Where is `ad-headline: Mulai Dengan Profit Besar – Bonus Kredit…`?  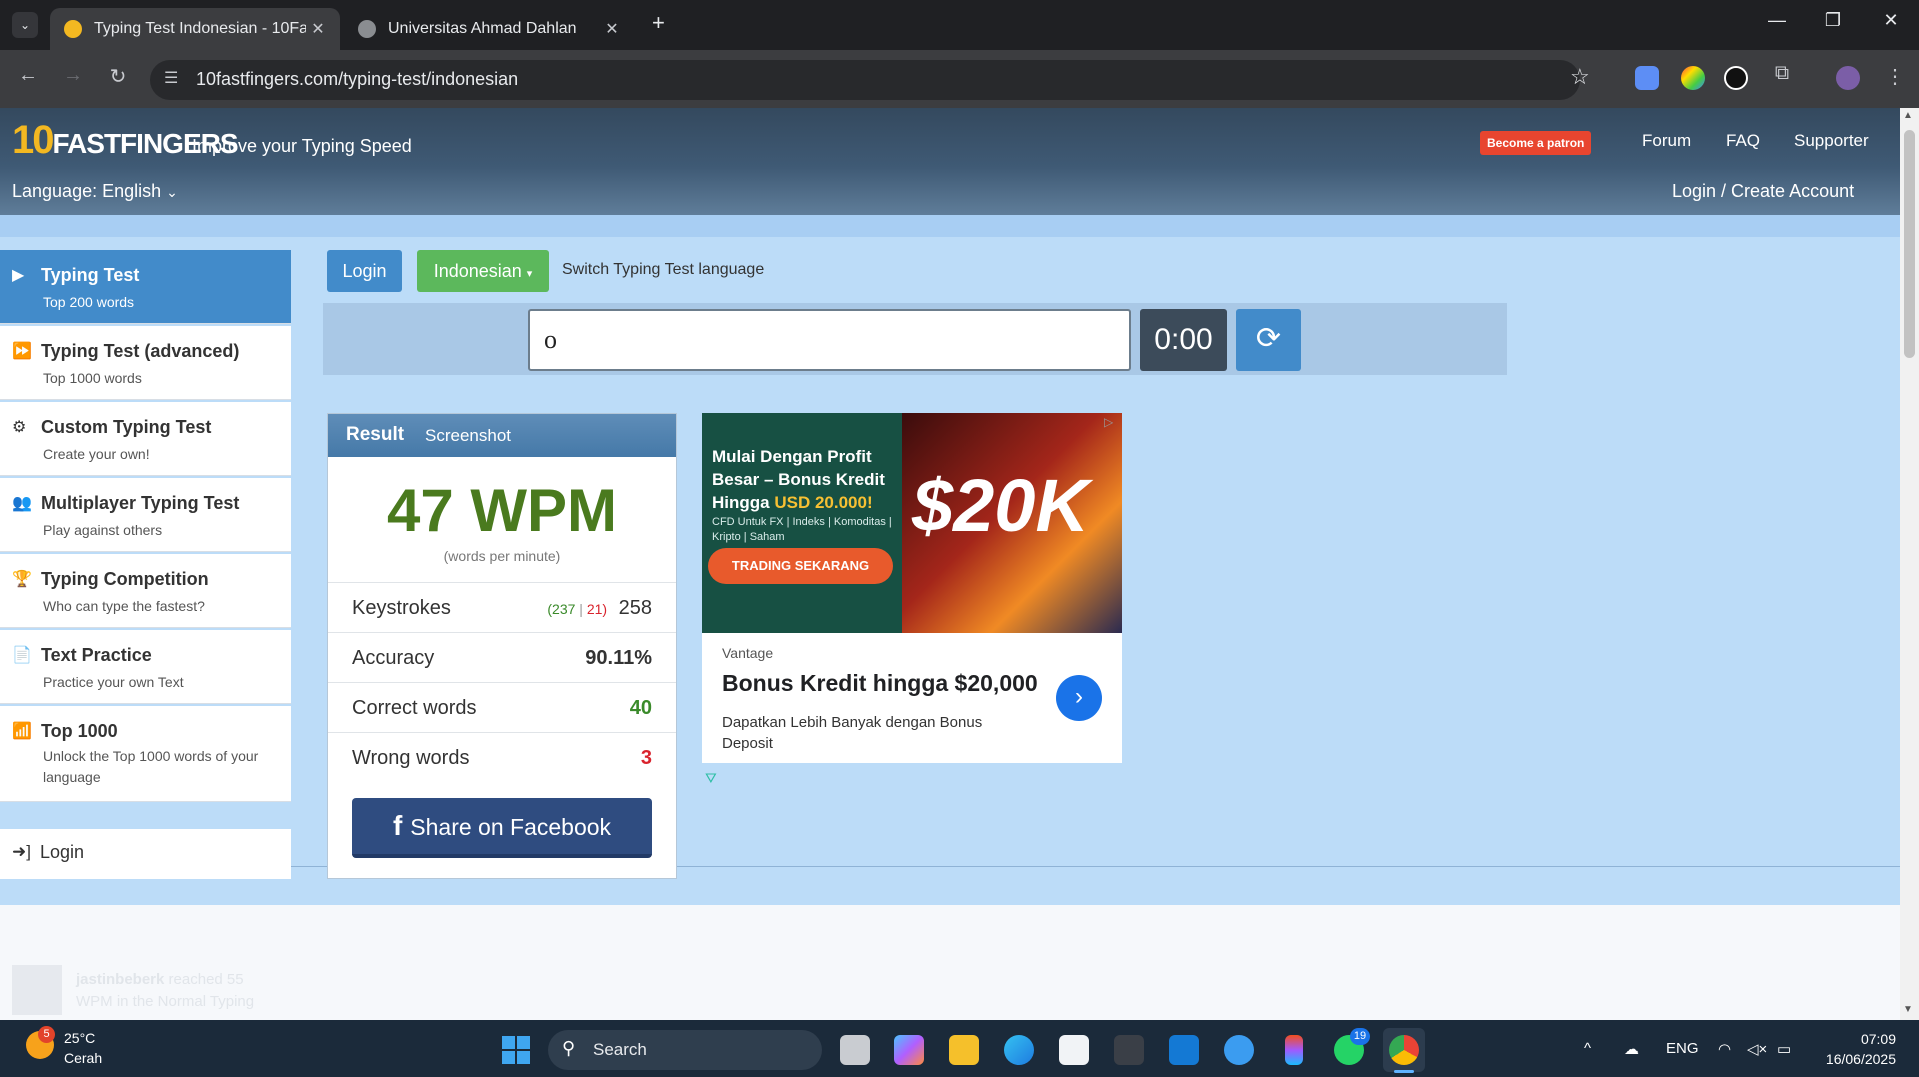
ad-headline: Mulai Dengan Profit Besar – Bonus Kredit… is located at coordinates (812, 479).